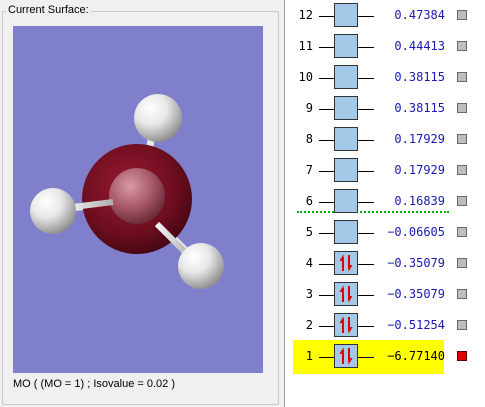 This screenshot has width=485, height=407. I want to click on mo-number: 2, so click(309, 325).